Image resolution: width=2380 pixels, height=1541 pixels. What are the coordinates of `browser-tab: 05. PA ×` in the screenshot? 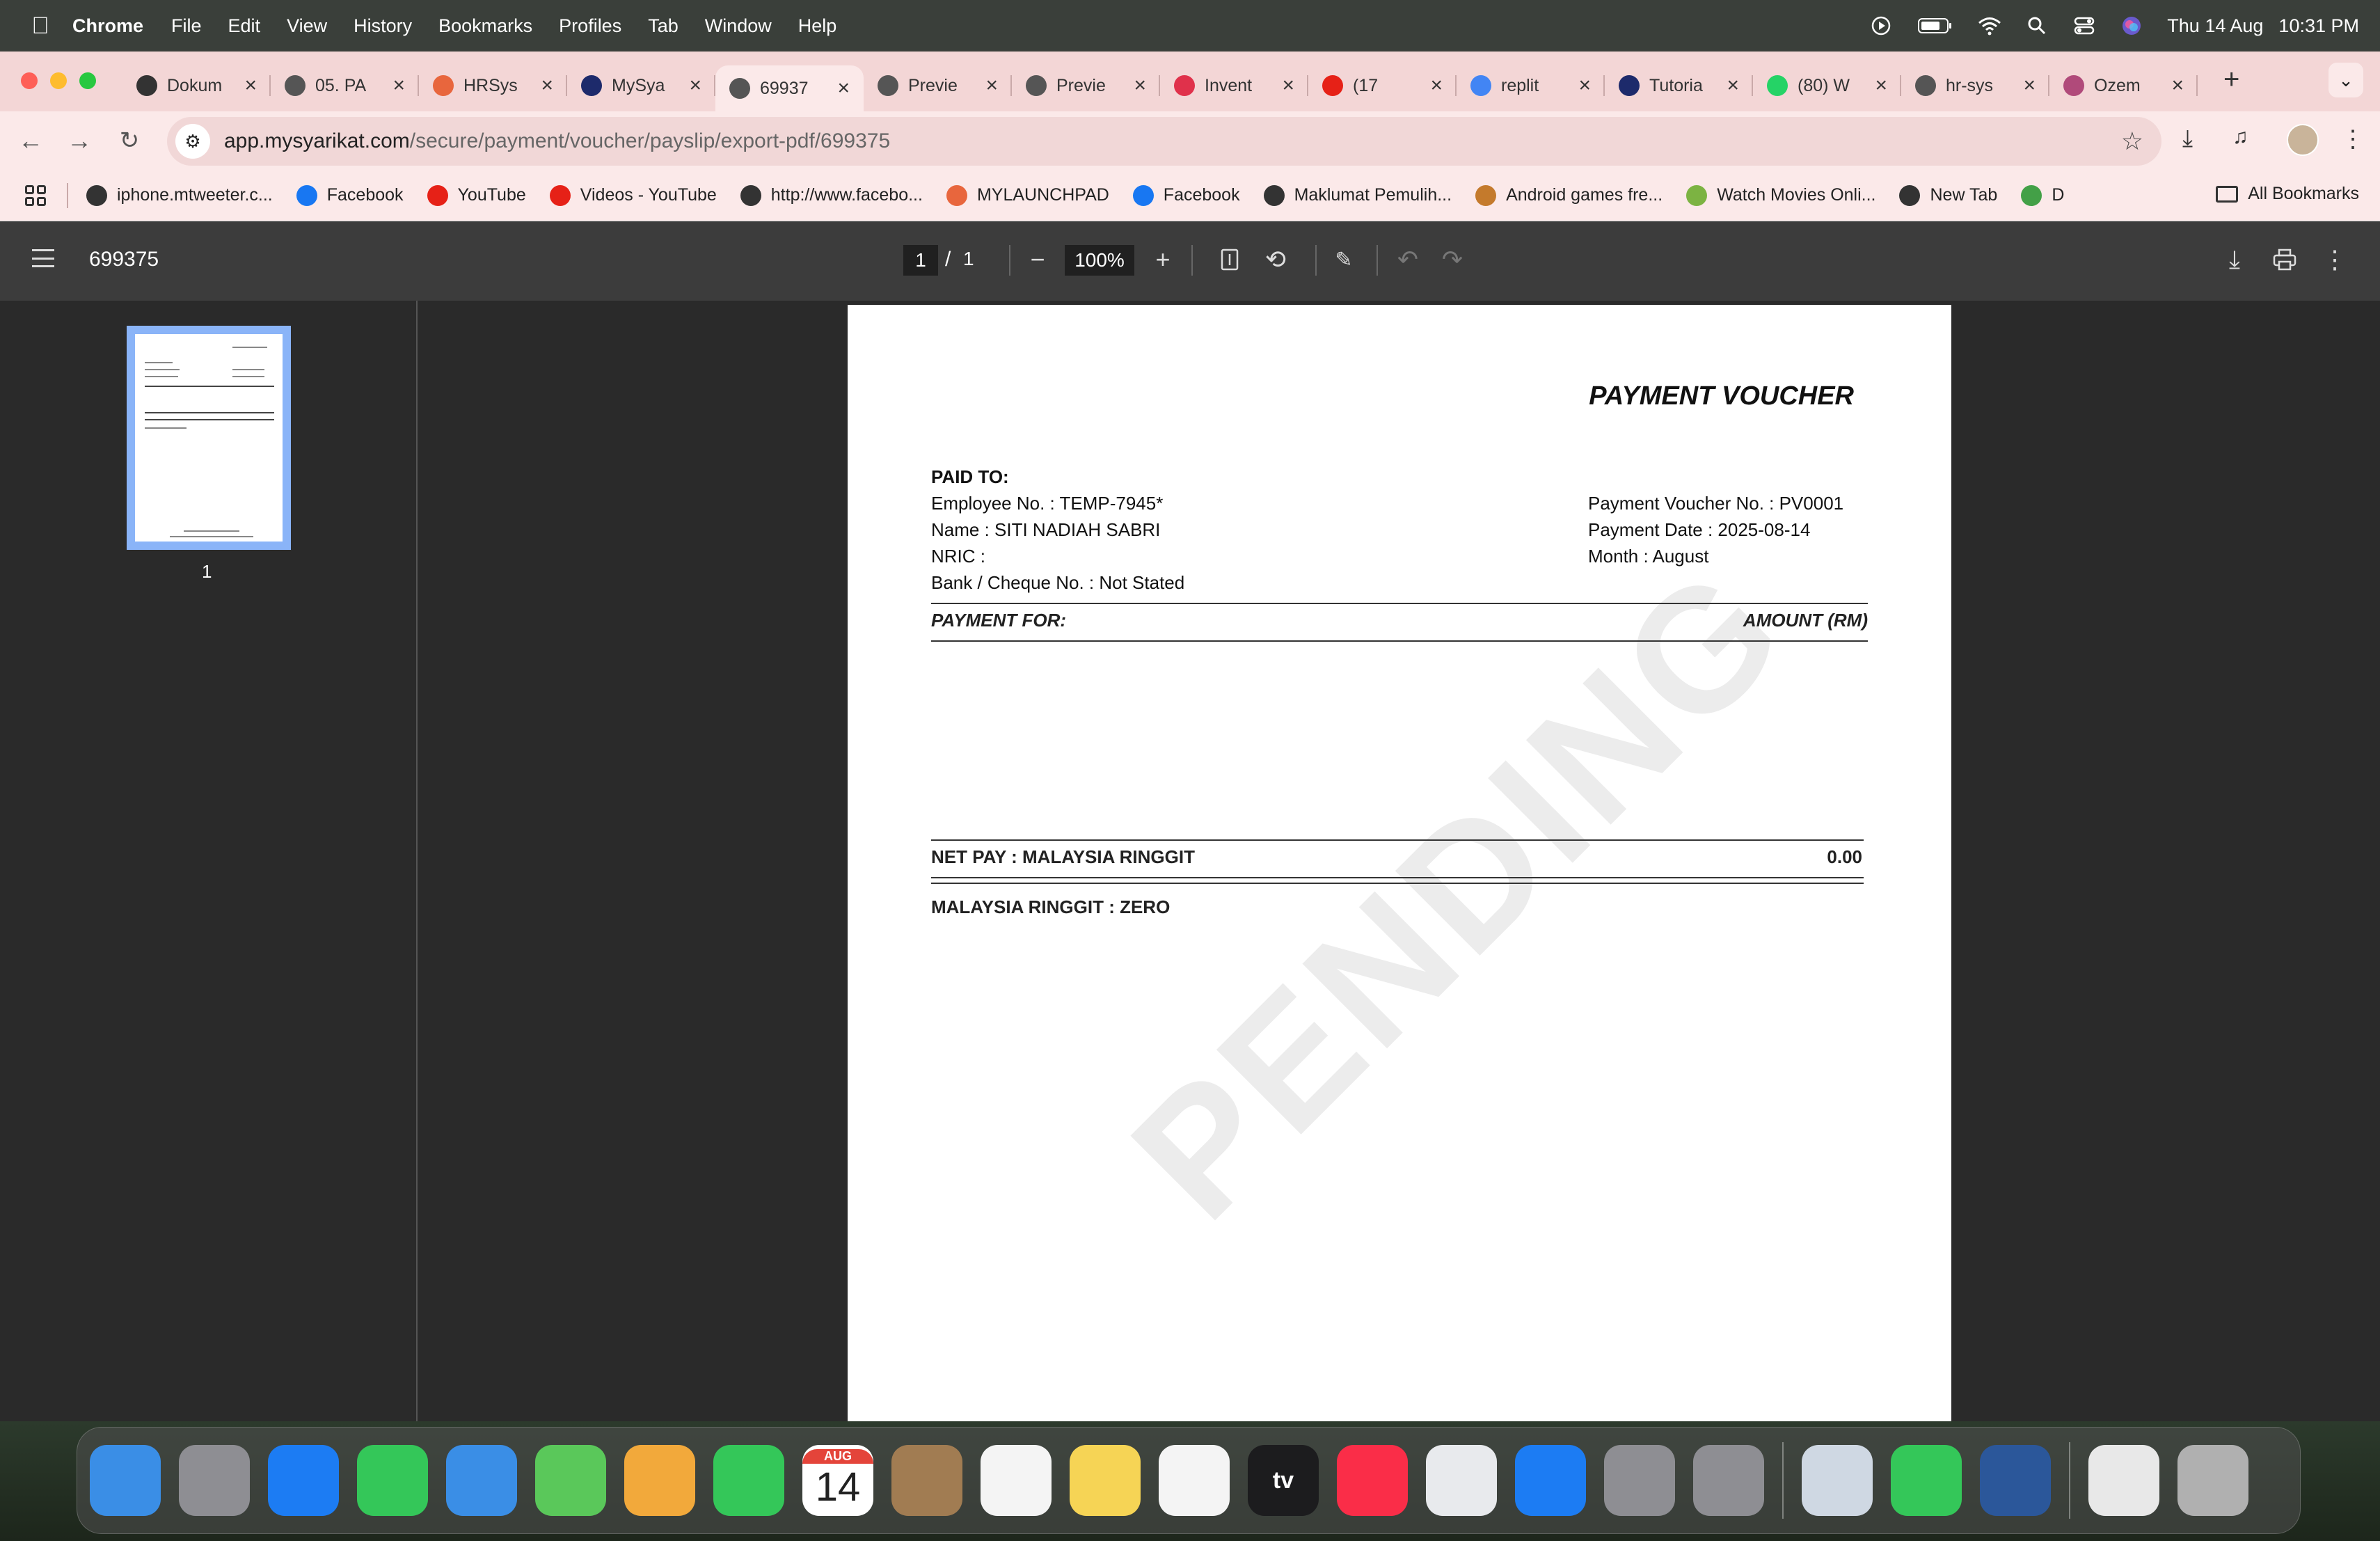 It's located at (345, 85).